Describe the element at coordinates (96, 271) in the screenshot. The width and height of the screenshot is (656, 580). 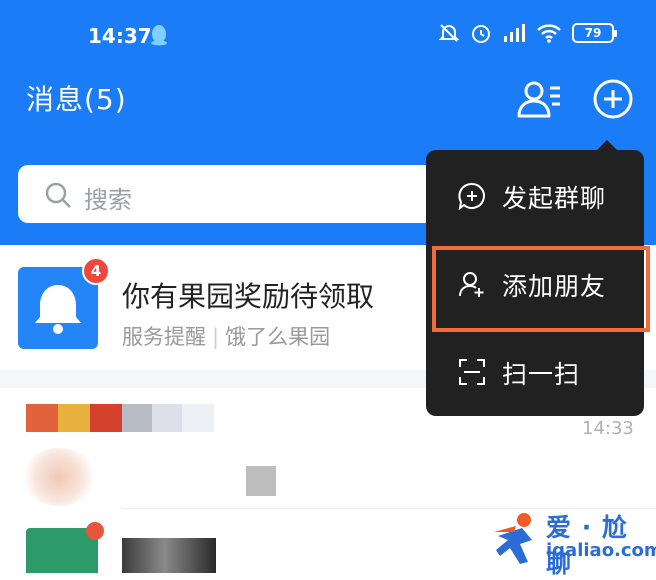
I see `unread-badge: 4` at that location.